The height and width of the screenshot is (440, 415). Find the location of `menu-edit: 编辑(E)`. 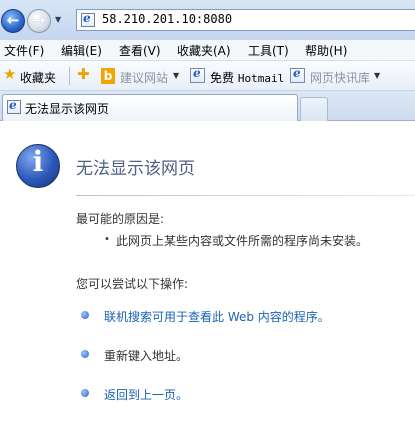

menu-edit: 编辑(E) is located at coordinates (81, 50).